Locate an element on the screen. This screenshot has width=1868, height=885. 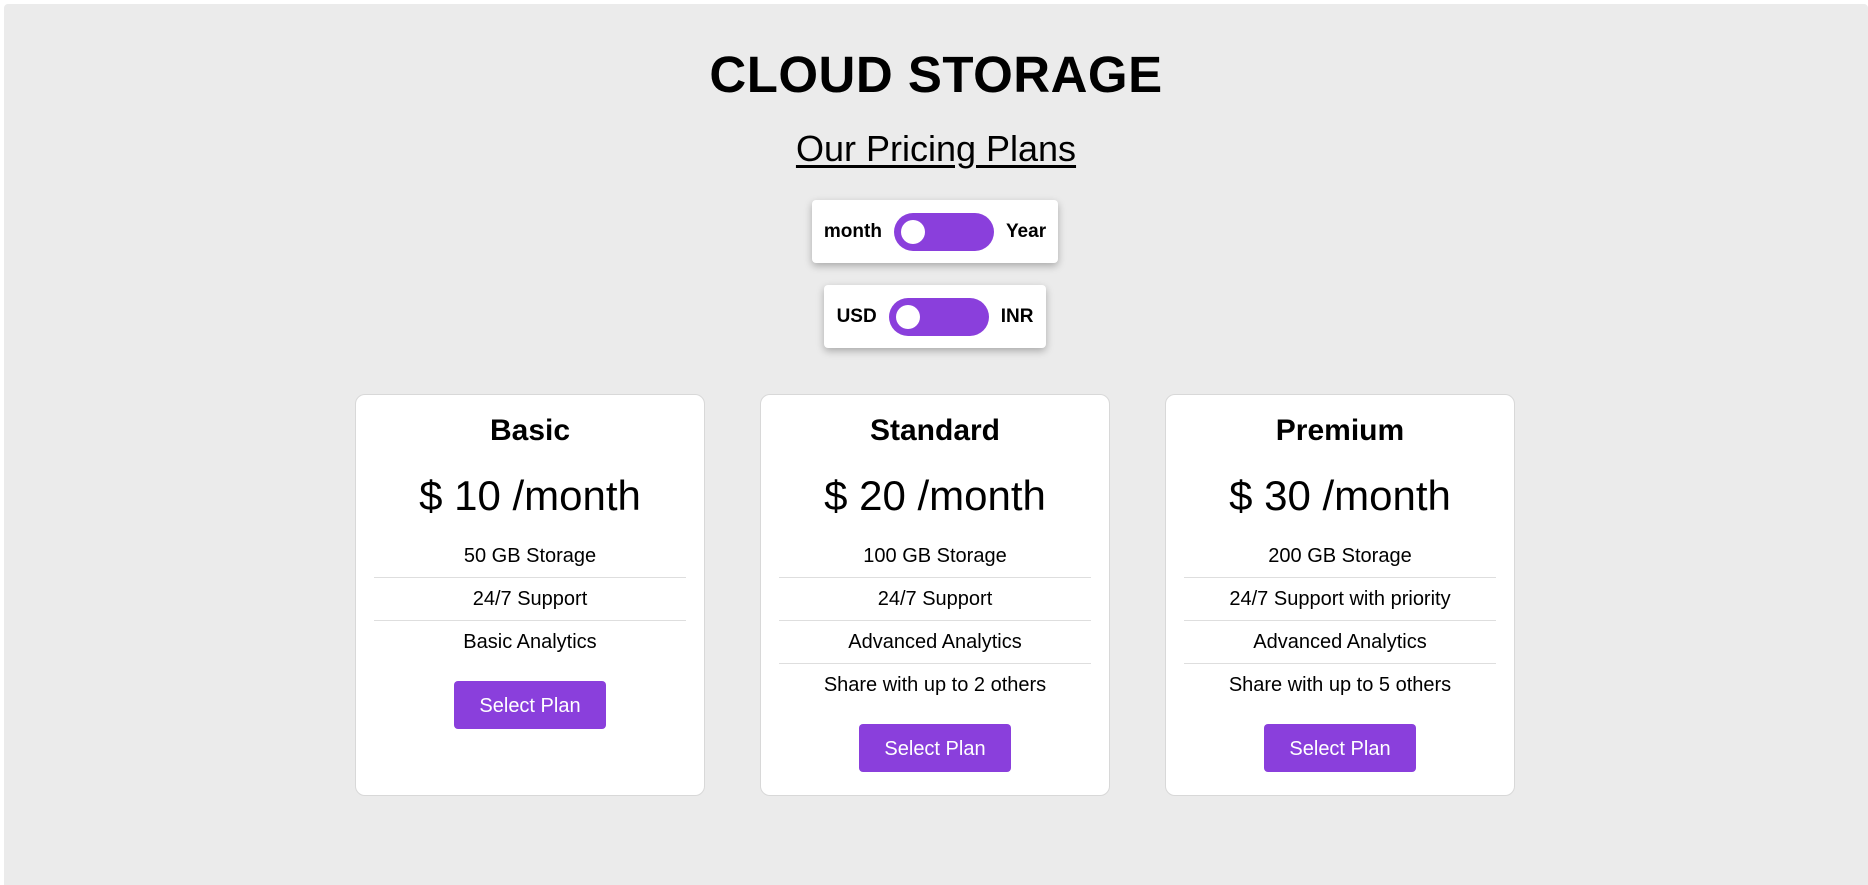
feature-item: Share with up to 5 others is located at coordinates (1340, 685).